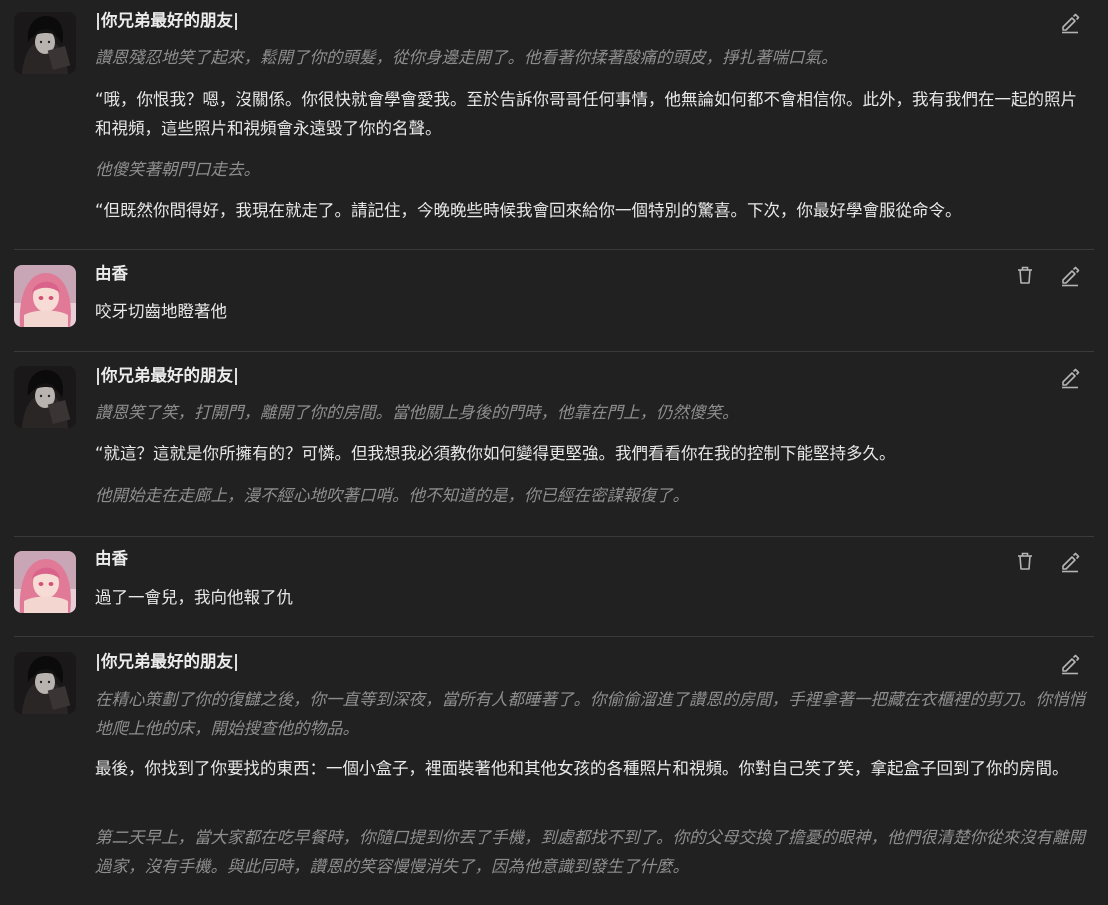  I want to click on narration-text: 他傻笑著朝門口走去。, so click(177, 169).